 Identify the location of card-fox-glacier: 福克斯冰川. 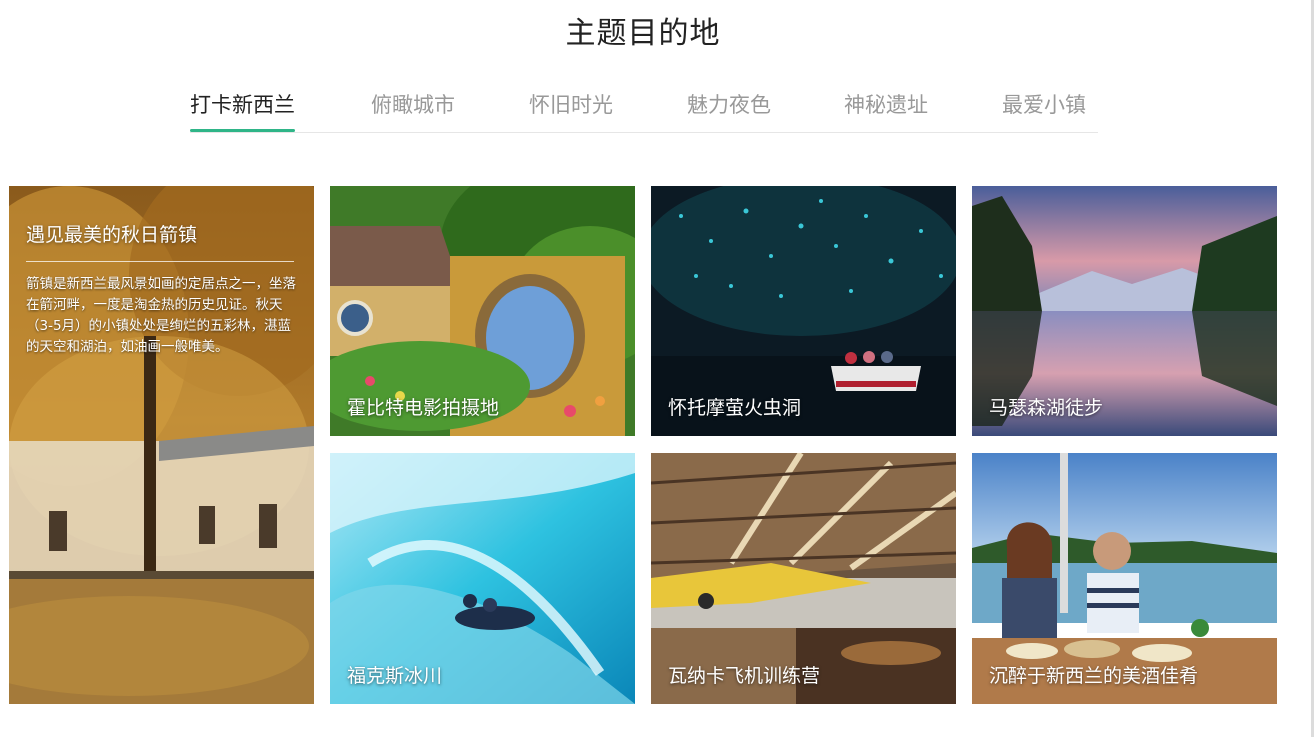
(482, 578).